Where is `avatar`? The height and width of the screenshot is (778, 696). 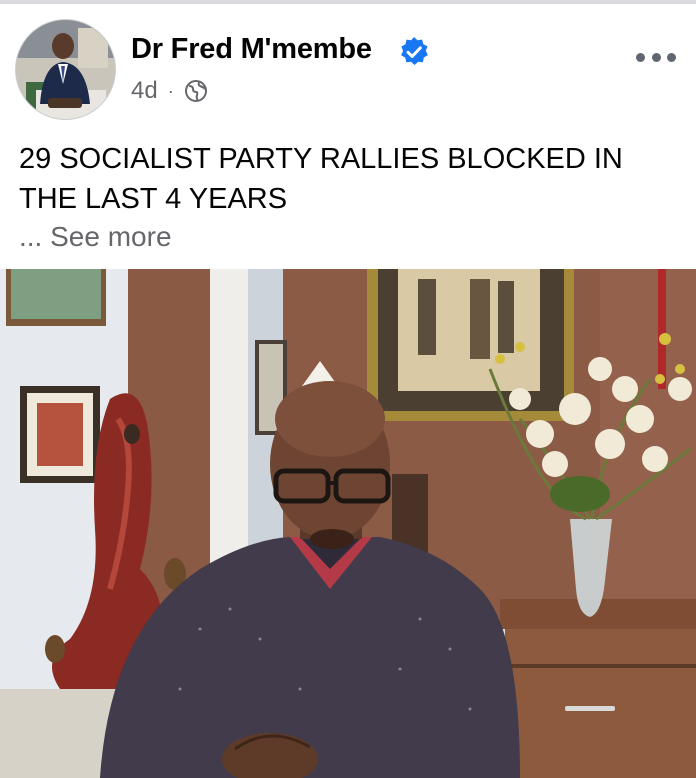 avatar is located at coordinates (65, 69).